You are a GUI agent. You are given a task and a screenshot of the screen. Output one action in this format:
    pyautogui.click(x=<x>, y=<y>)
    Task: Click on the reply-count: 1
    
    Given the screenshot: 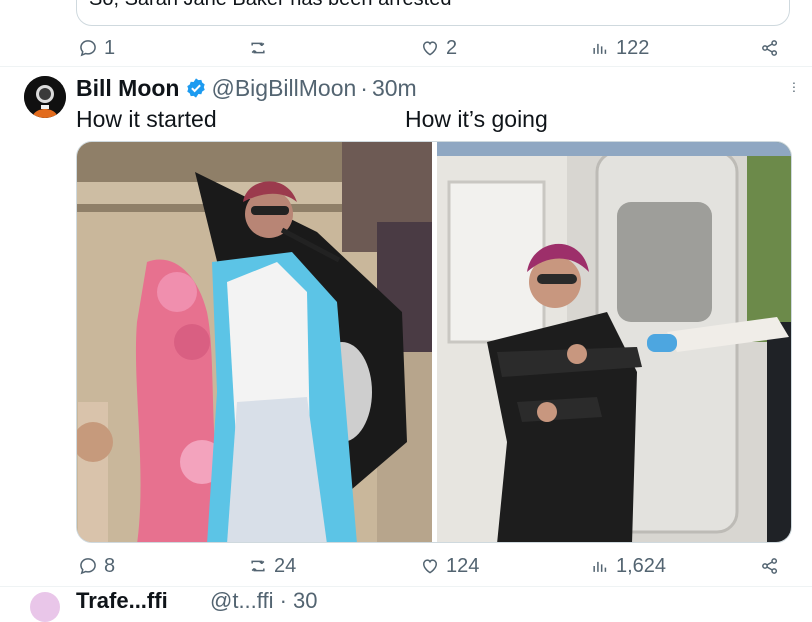 What is the action you would take?
    pyautogui.click(x=110, y=47)
    